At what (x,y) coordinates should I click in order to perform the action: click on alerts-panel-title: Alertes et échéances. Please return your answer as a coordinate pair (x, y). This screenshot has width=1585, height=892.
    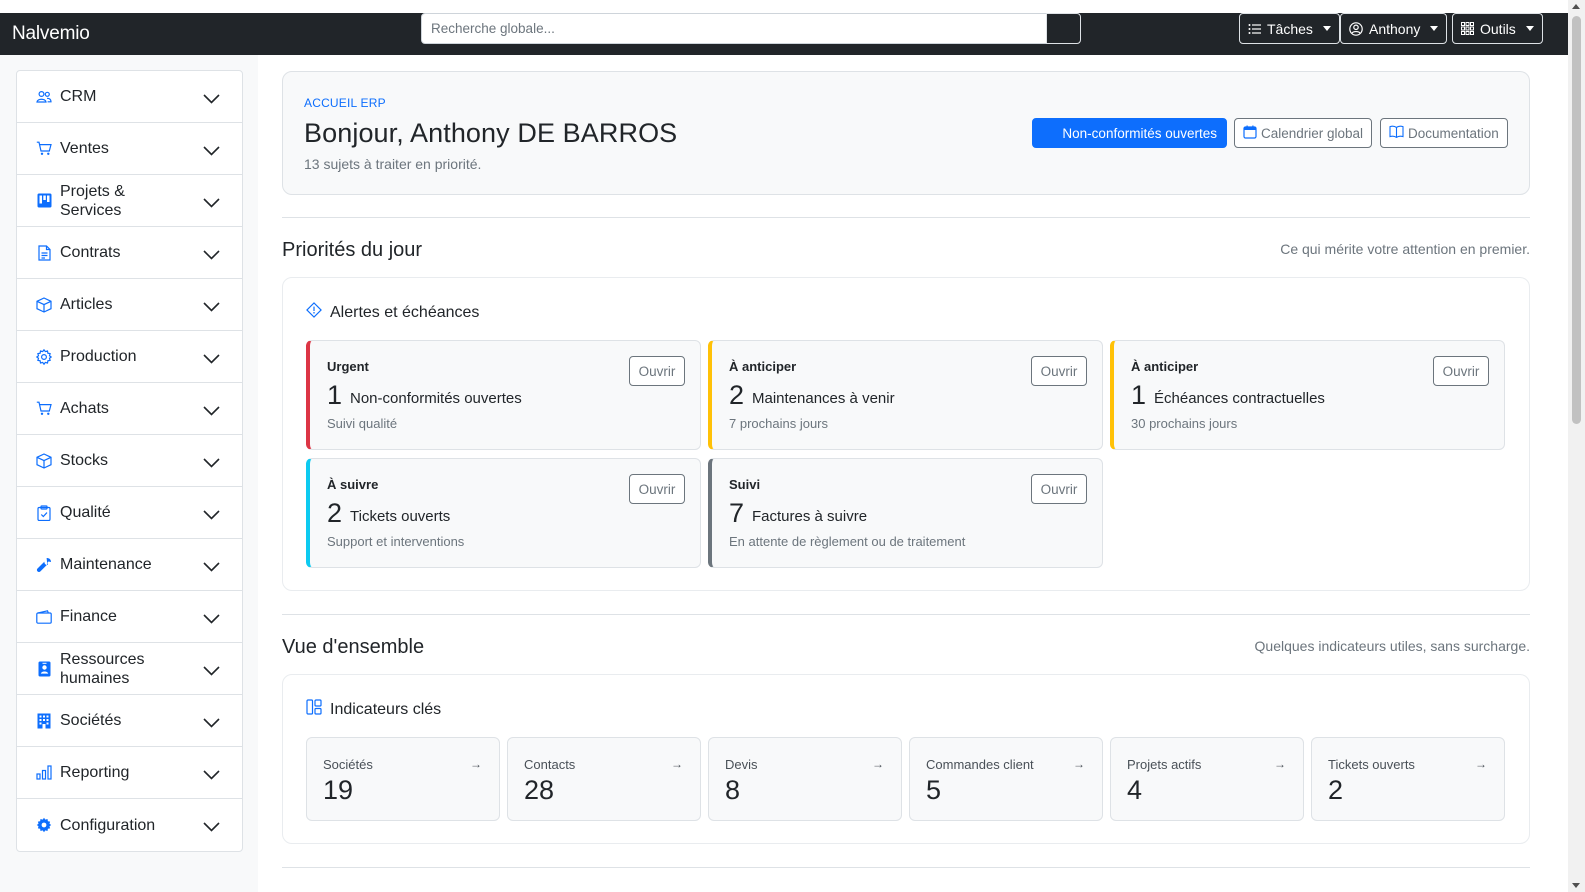
    Looking at the image, I should click on (405, 312).